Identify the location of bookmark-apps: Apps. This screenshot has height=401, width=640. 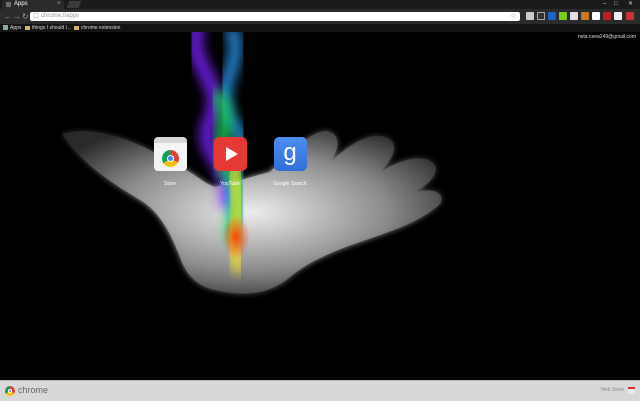
(12, 28).